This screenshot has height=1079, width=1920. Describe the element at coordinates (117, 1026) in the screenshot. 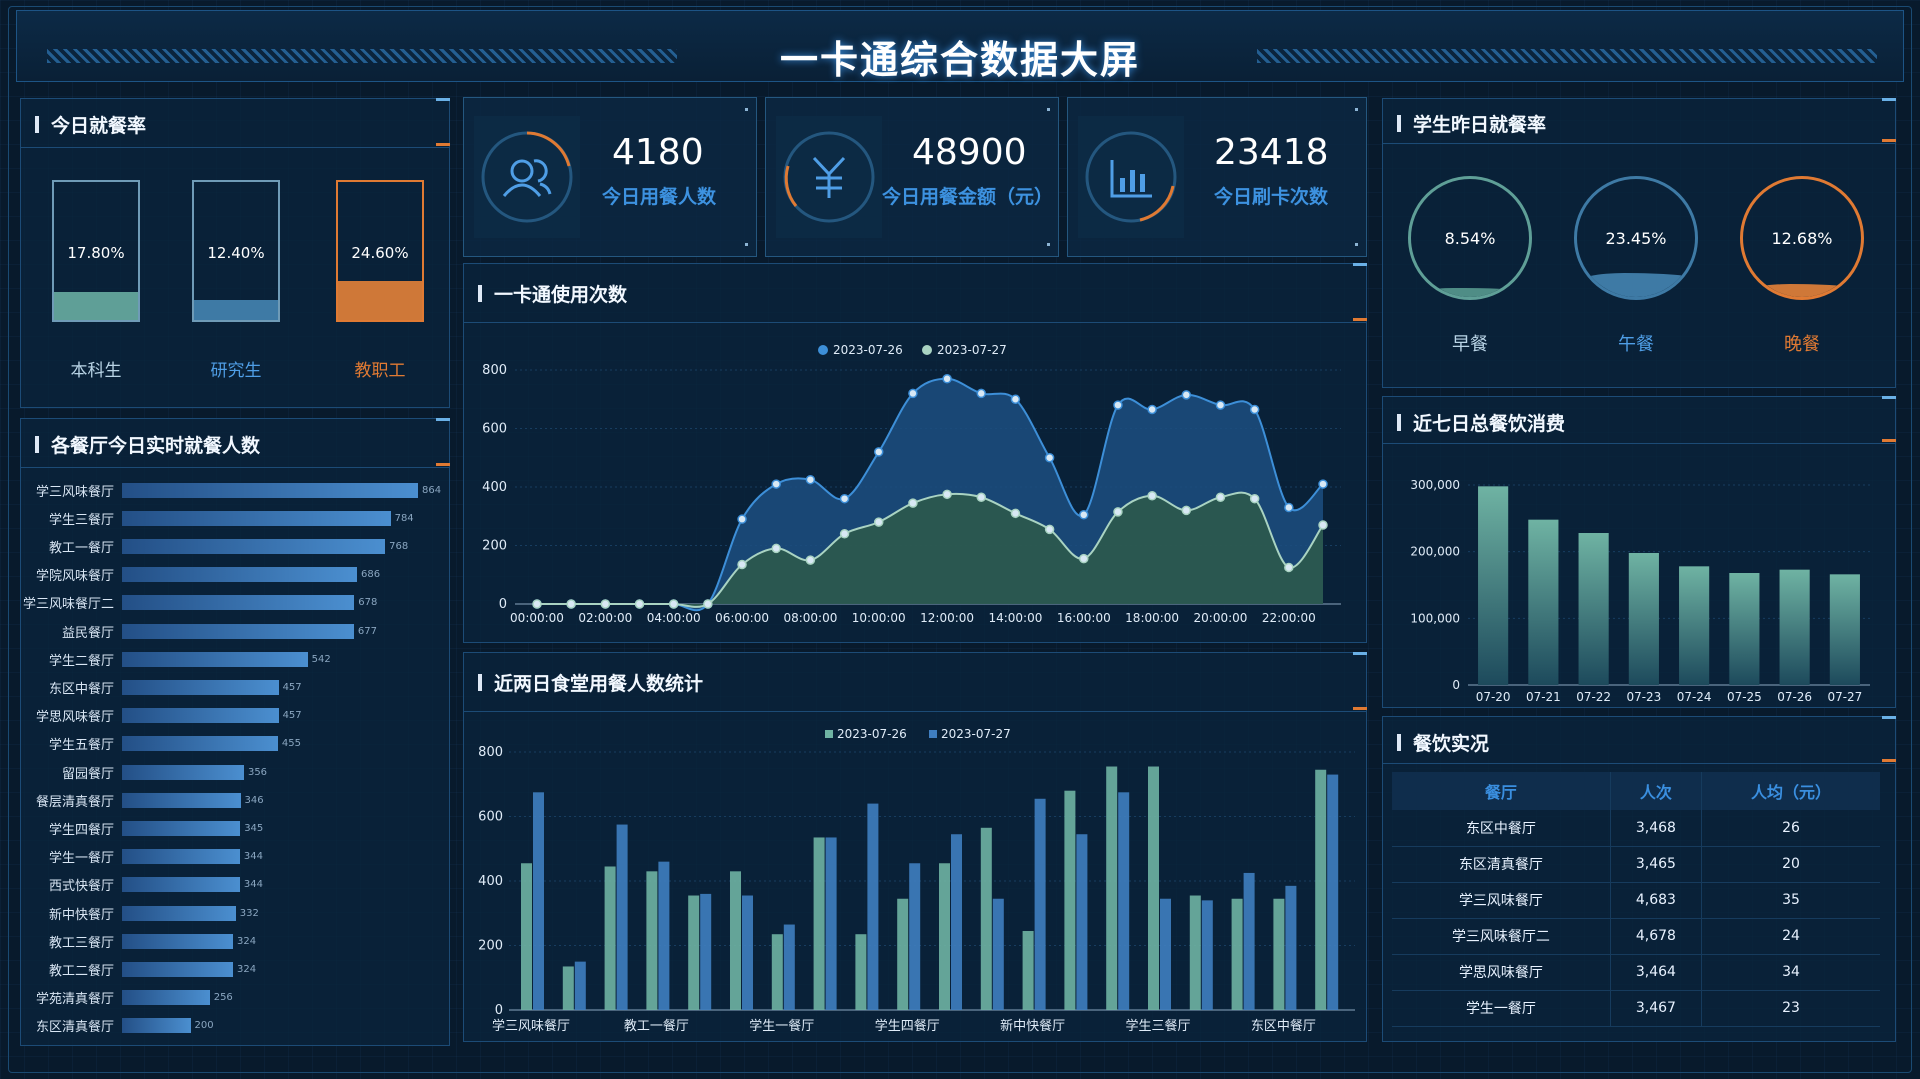

I see `realtime-row: 东区清真餐厅 200` at that location.